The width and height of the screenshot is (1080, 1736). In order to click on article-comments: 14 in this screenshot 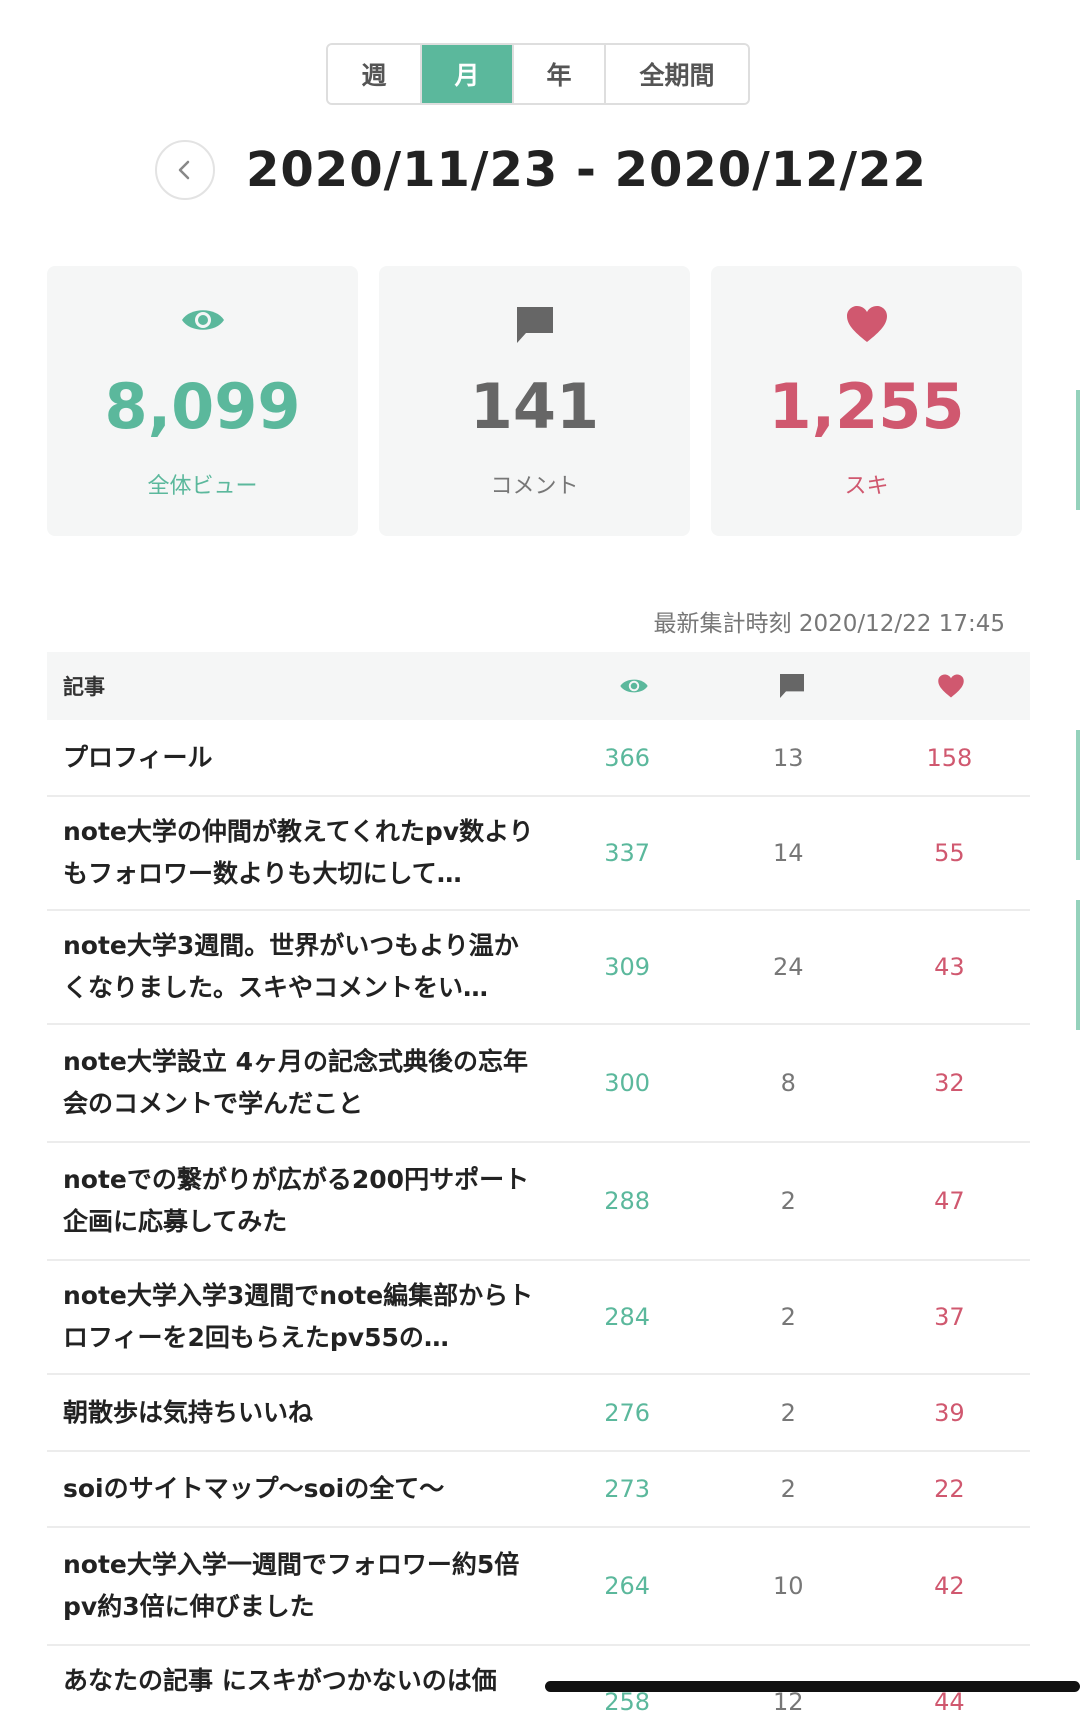, I will do `click(788, 853)`.